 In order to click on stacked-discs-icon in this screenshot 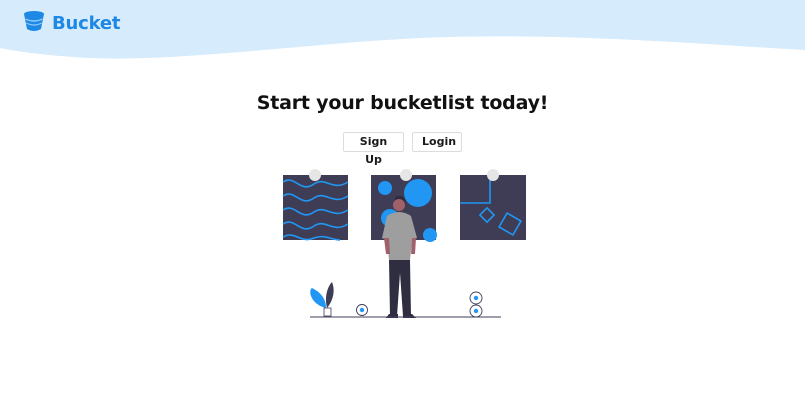, I will do `click(476, 304)`.